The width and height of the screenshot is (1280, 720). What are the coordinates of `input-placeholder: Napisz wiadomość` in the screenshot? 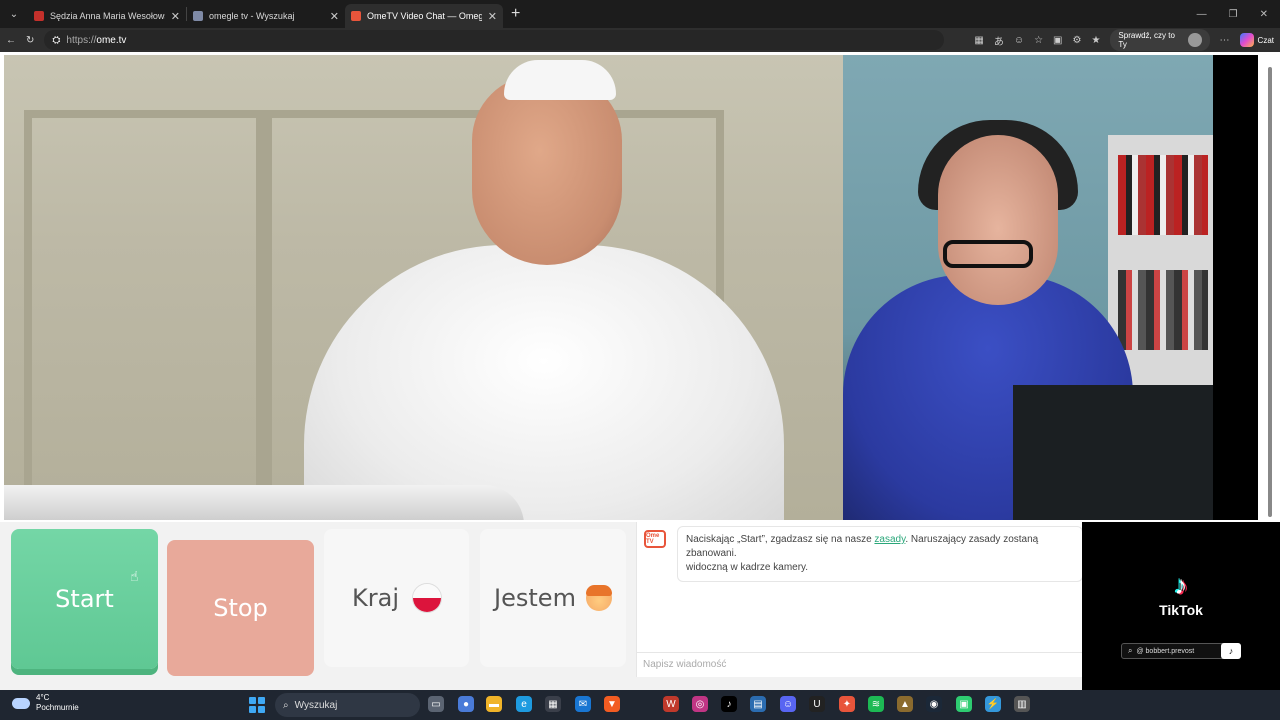 It's located at (685, 664).